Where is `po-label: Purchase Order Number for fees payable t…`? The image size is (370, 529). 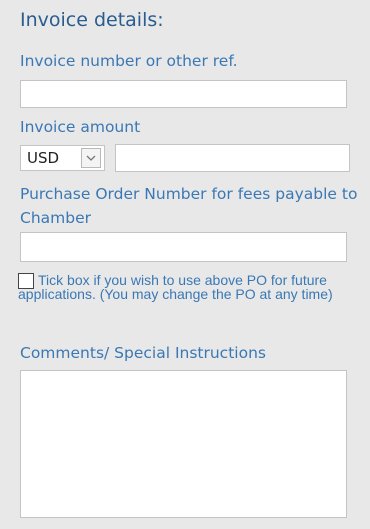
po-label: Purchase Order Number for fees payable t… is located at coordinates (189, 206).